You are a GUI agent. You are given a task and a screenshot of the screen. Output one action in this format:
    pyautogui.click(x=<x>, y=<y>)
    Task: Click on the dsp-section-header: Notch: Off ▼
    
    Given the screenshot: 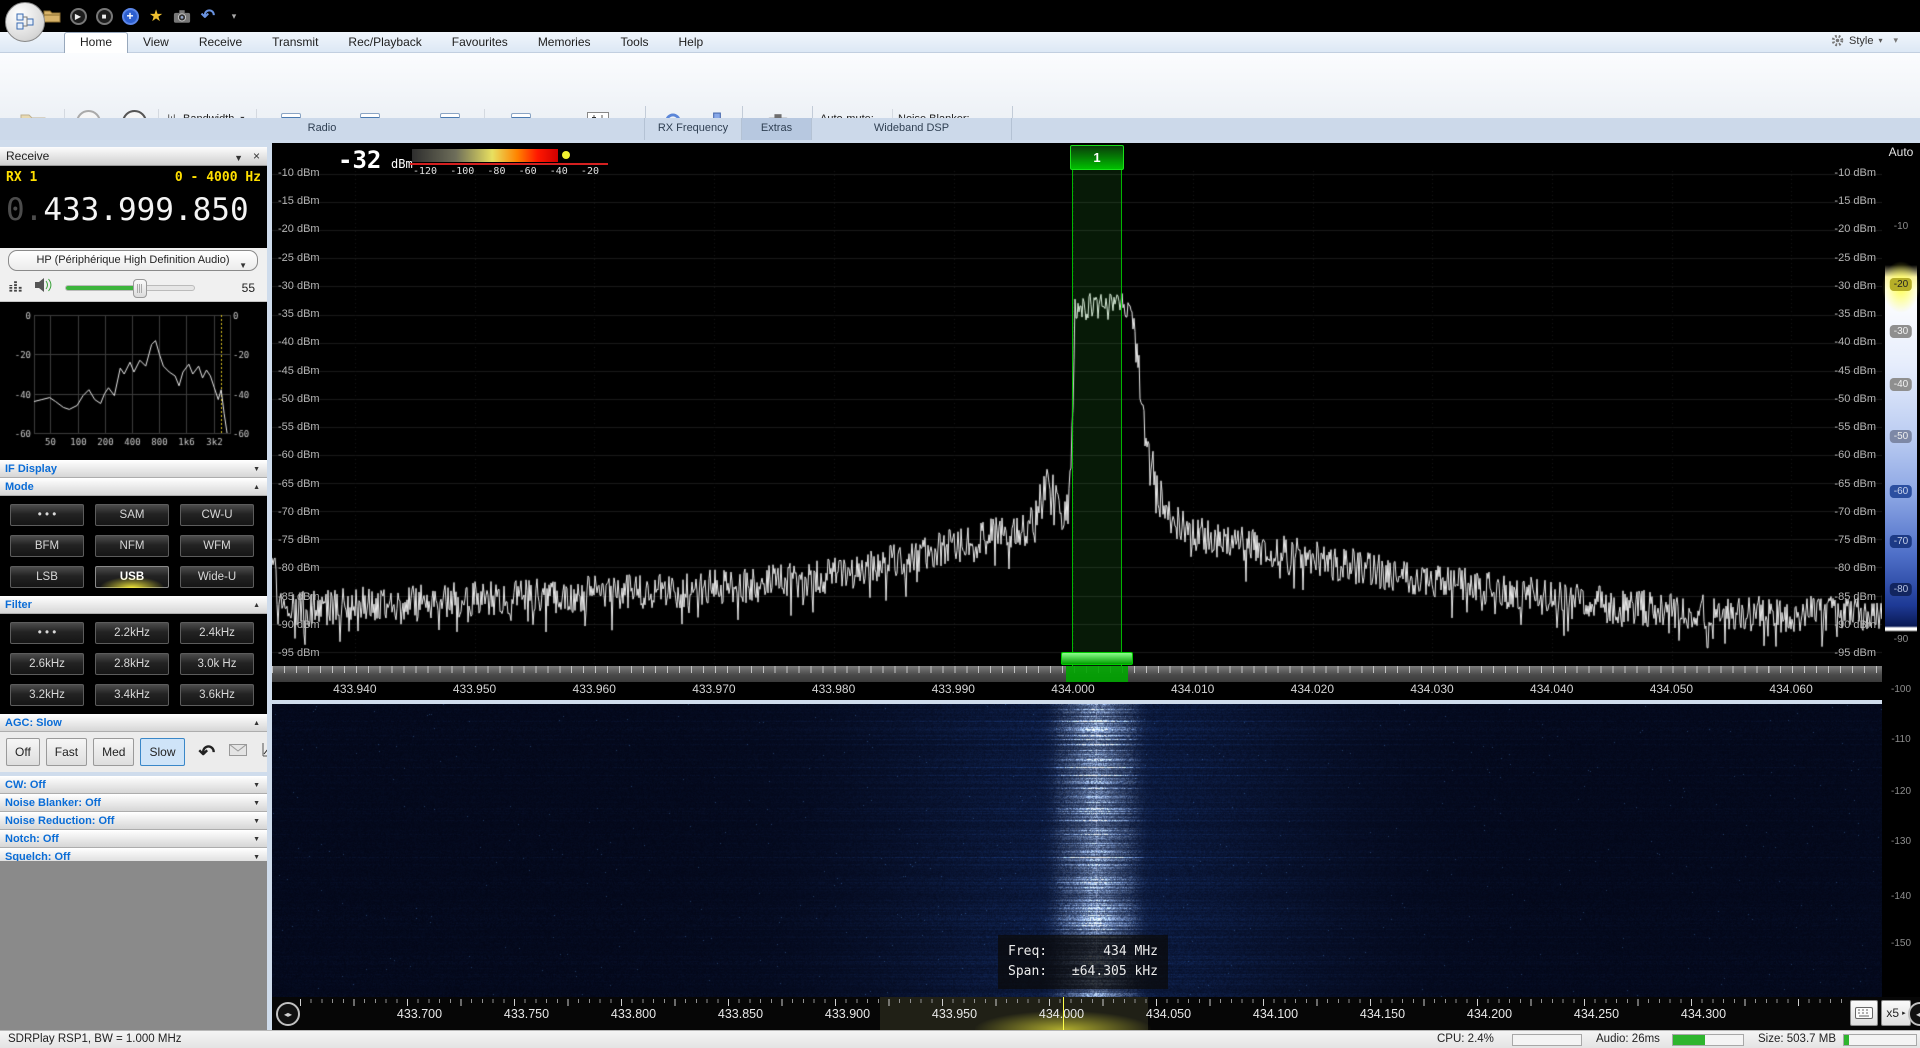 What is the action you would take?
    pyautogui.click(x=133, y=839)
    